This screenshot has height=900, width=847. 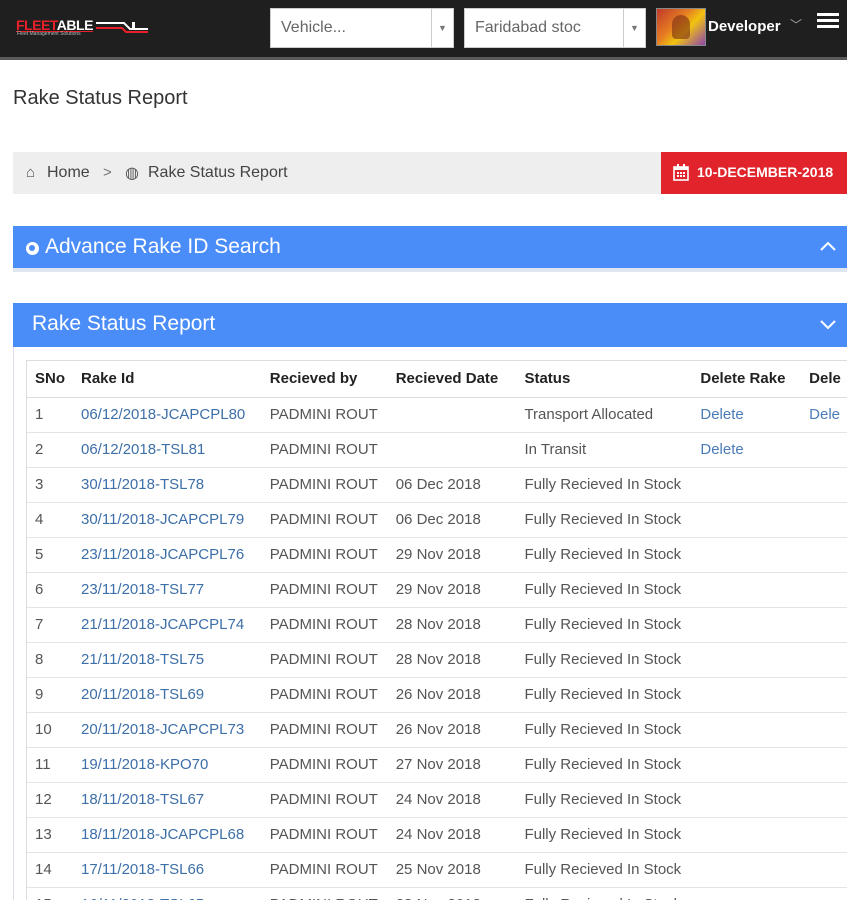 What do you see at coordinates (167, 799) in the screenshot?
I see `cell-rake-id: 18/11/2018-TSL67` at bounding box center [167, 799].